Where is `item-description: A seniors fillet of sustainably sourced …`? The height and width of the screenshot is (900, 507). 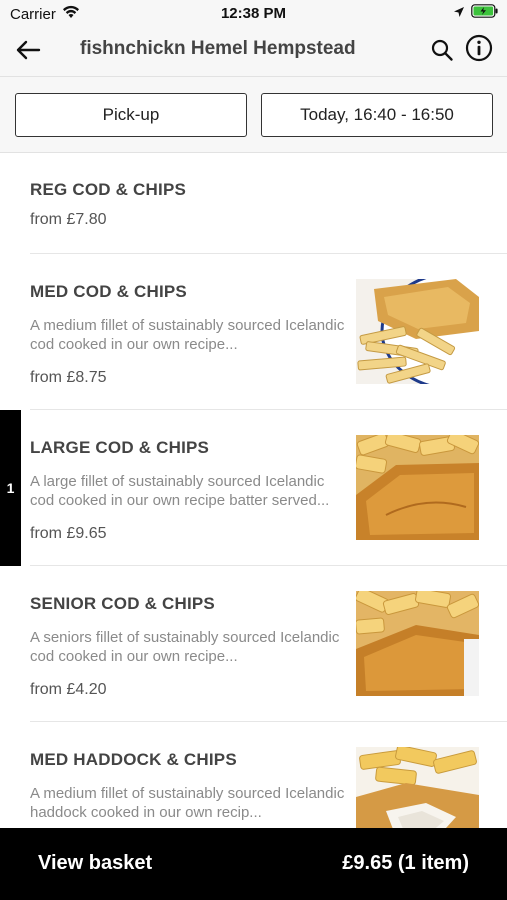
item-description: A seniors fillet of sustainably sourced … is located at coordinates (185, 647).